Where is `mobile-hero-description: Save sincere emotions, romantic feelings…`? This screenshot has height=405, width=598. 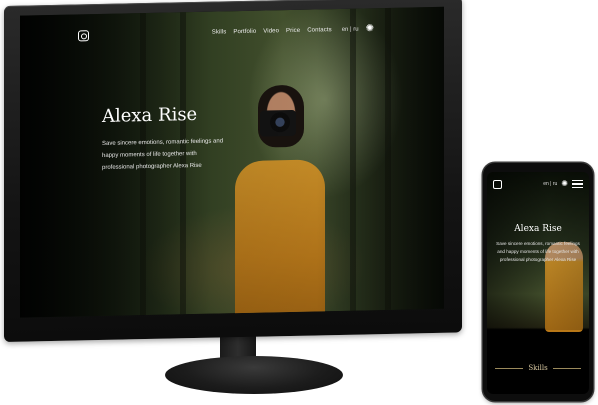 mobile-hero-description: Save sincere emotions, romantic feelings… is located at coordinates (538, 251).